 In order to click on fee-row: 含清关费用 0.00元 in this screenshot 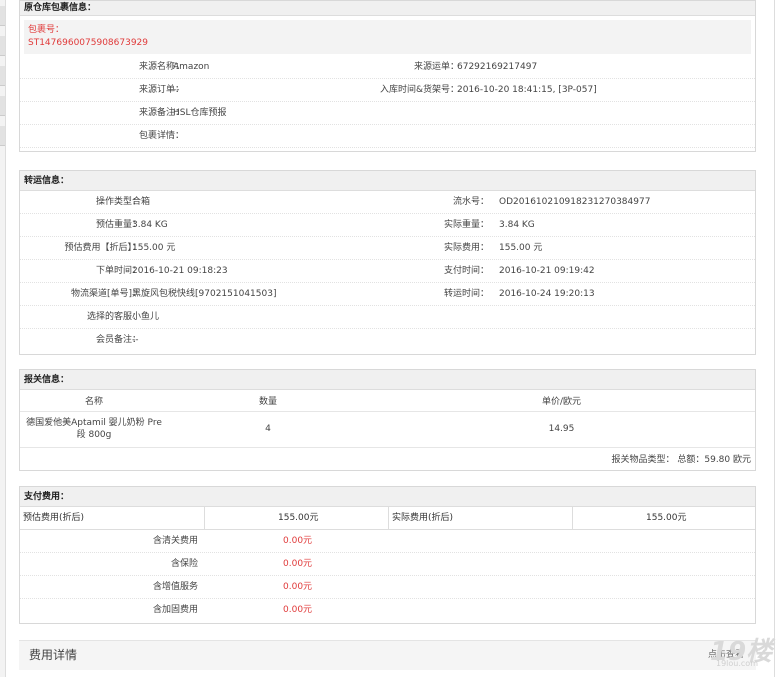, I will do `click(387, 541)`.